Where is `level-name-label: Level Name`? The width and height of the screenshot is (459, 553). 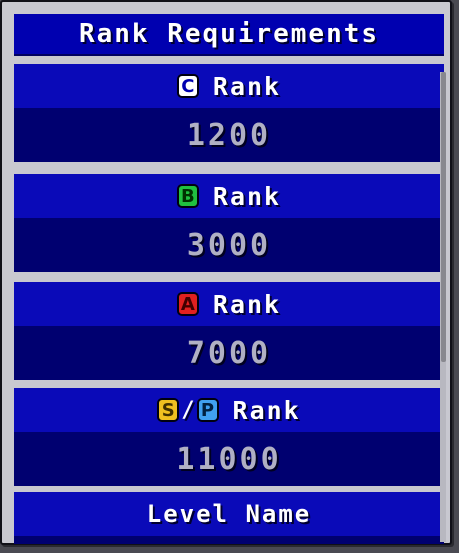
level-name-label: Level Name is located at coordinates (229, 514).